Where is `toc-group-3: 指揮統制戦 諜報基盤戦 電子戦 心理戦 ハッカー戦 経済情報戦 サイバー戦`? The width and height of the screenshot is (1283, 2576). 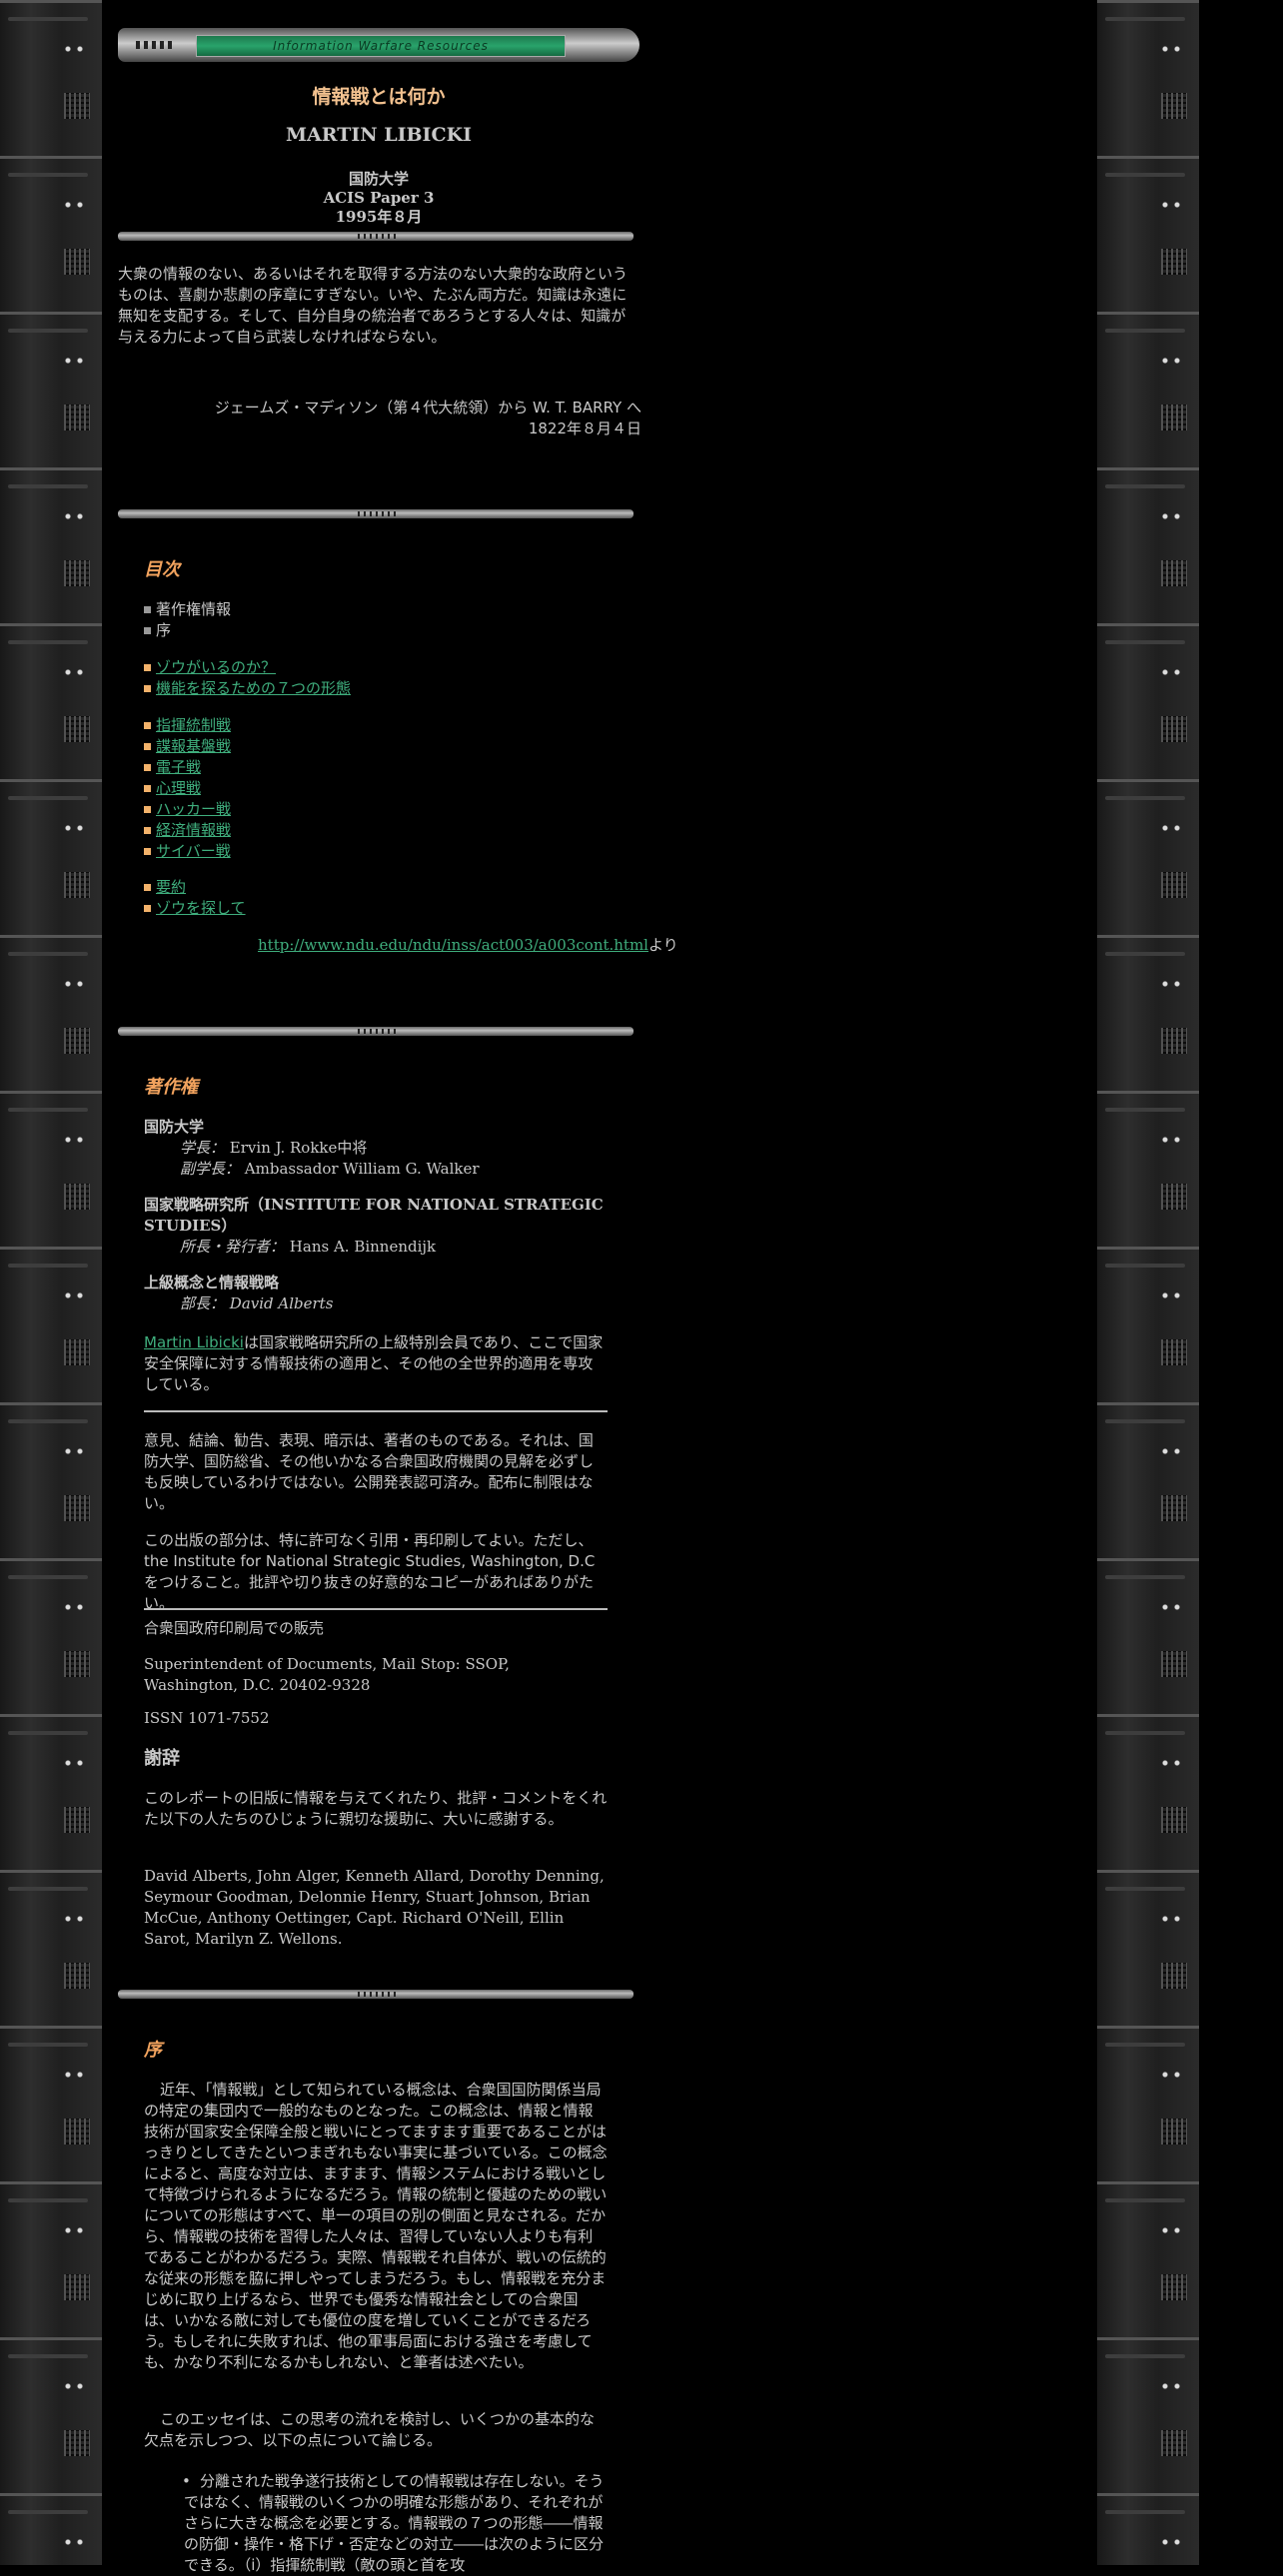
toc-group-3: 指揮統制戦 諜報基盤戦 電子戦 心理戦 ハッカー戦 経済情報戦 サイバー戦 is located at coordinates (187, 789).